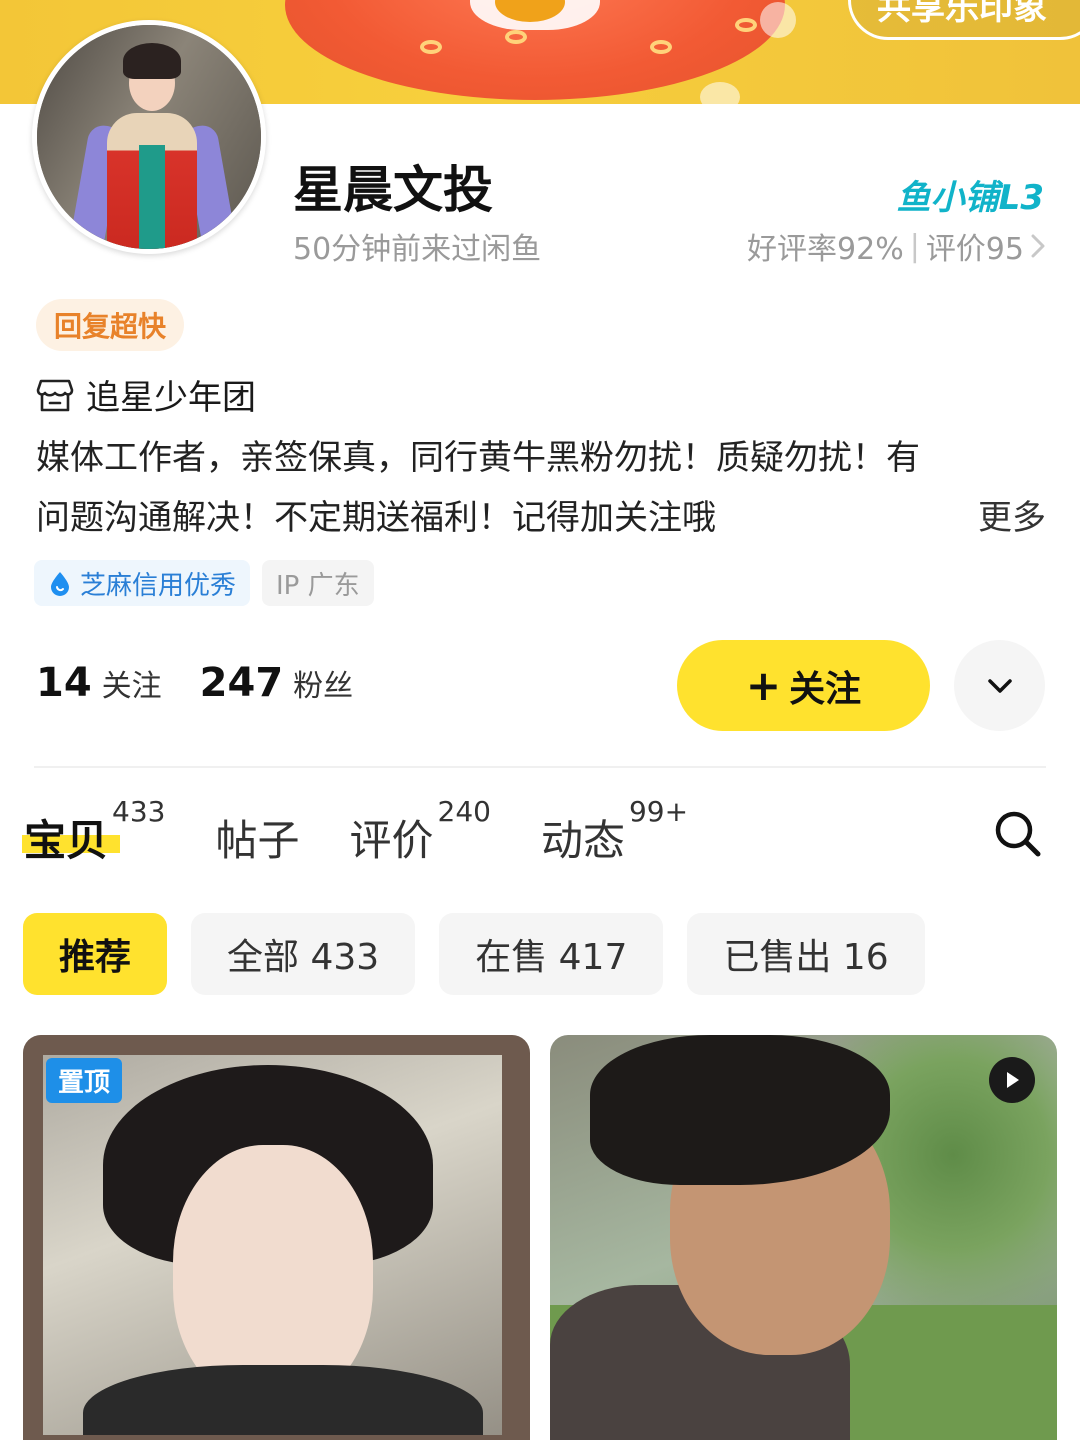 This screenshot has width=1080, height=1440. What do you see at coordinates (131, 686) in the screenshot?
I see `following-label: 关注` at bounding box center [131, 686].